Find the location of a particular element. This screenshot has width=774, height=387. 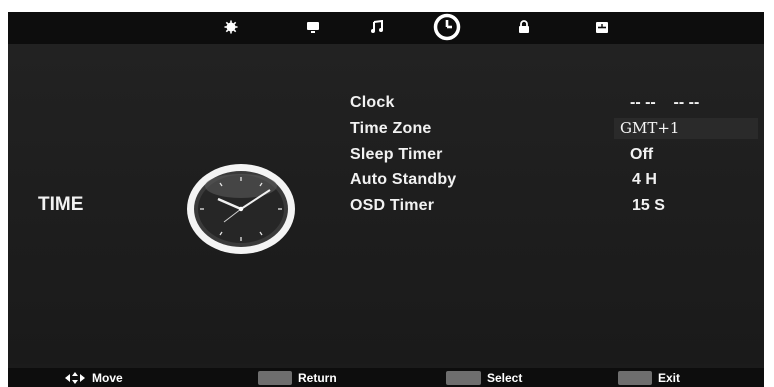

hint-exit-label: Exit is located at coordinates (669, 377).